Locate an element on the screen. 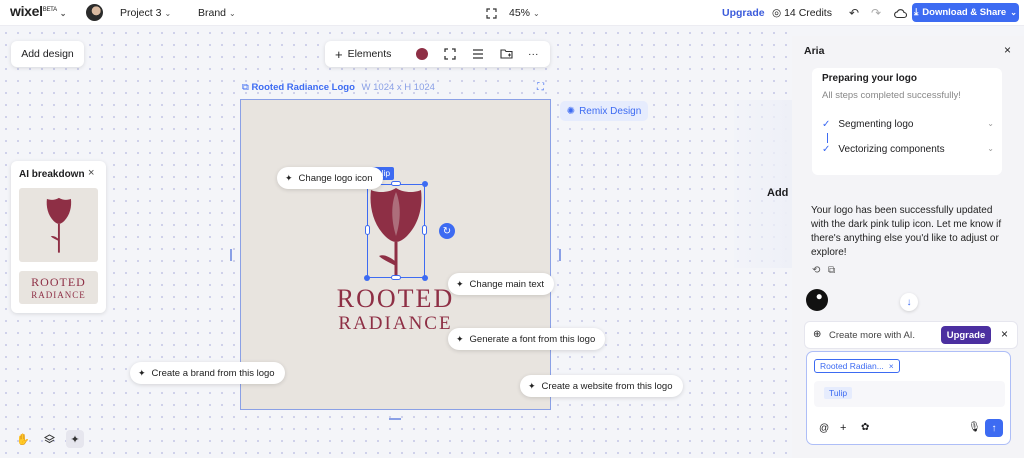 This screenshot has height=458, width=1024. chat-input: Rooted Radian... × Tulip @ + ✿ 🎙 ↑ is located at coordinates (908, 398).